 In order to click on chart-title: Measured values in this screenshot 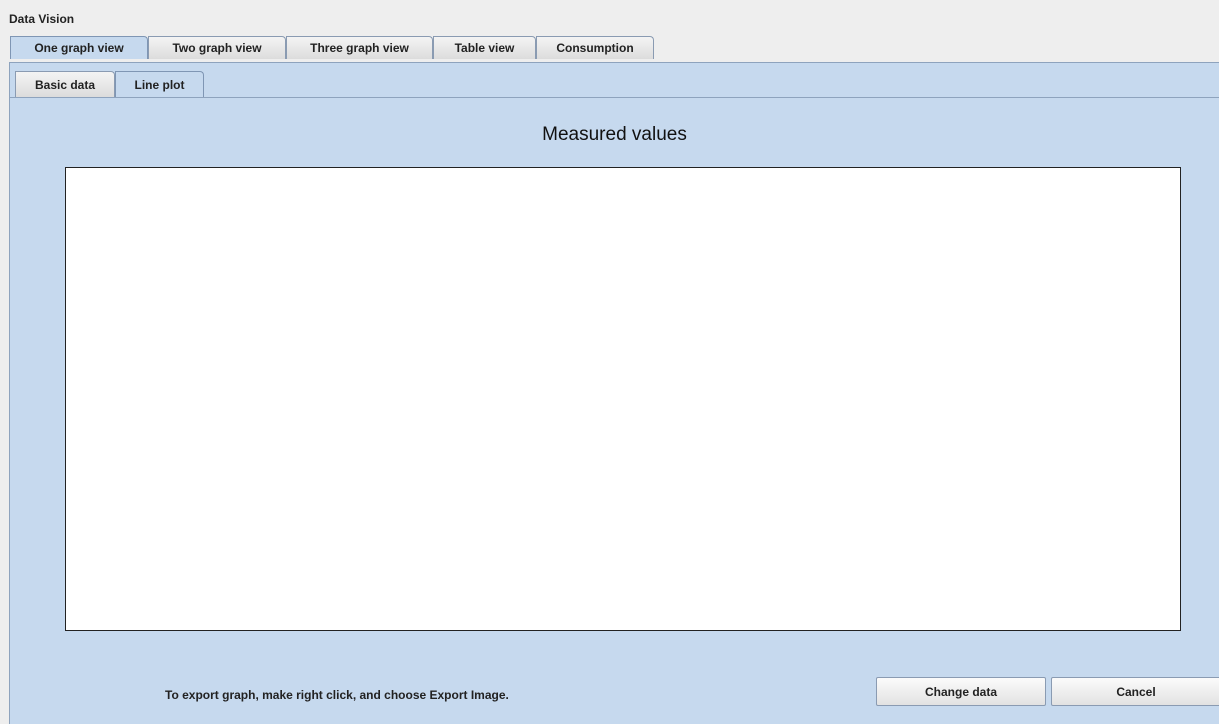, I will do `click(614, 134)`.